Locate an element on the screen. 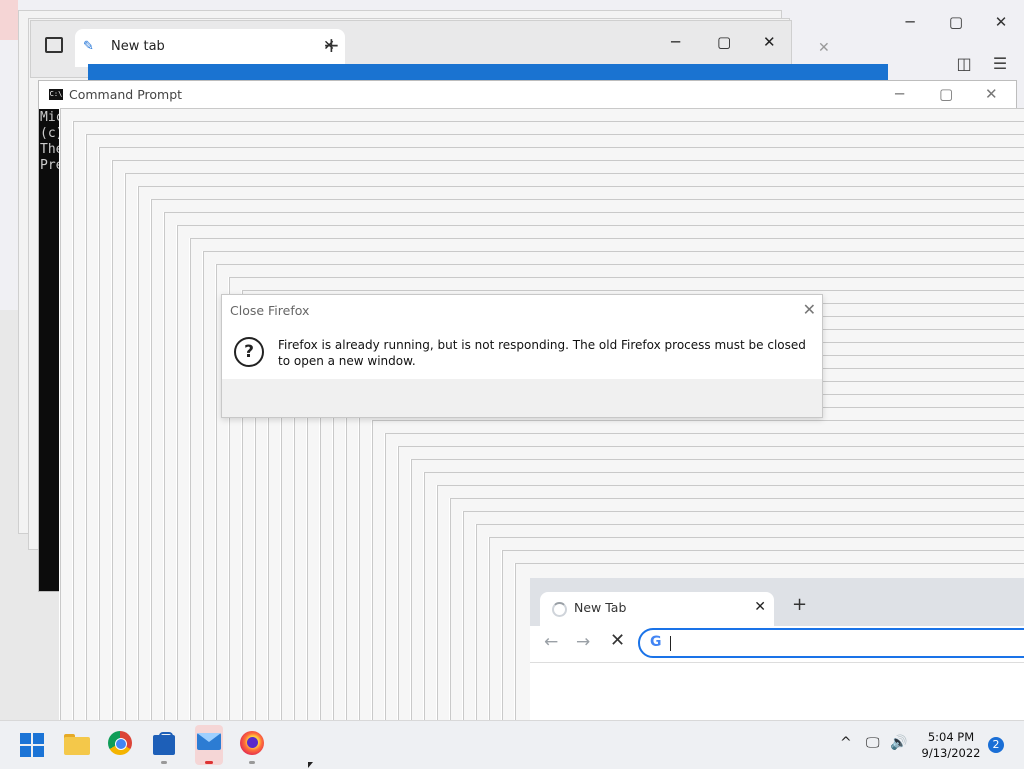 The height and width of the screenshot is (769, 1024). start-button is located at coordinates (32, 745).